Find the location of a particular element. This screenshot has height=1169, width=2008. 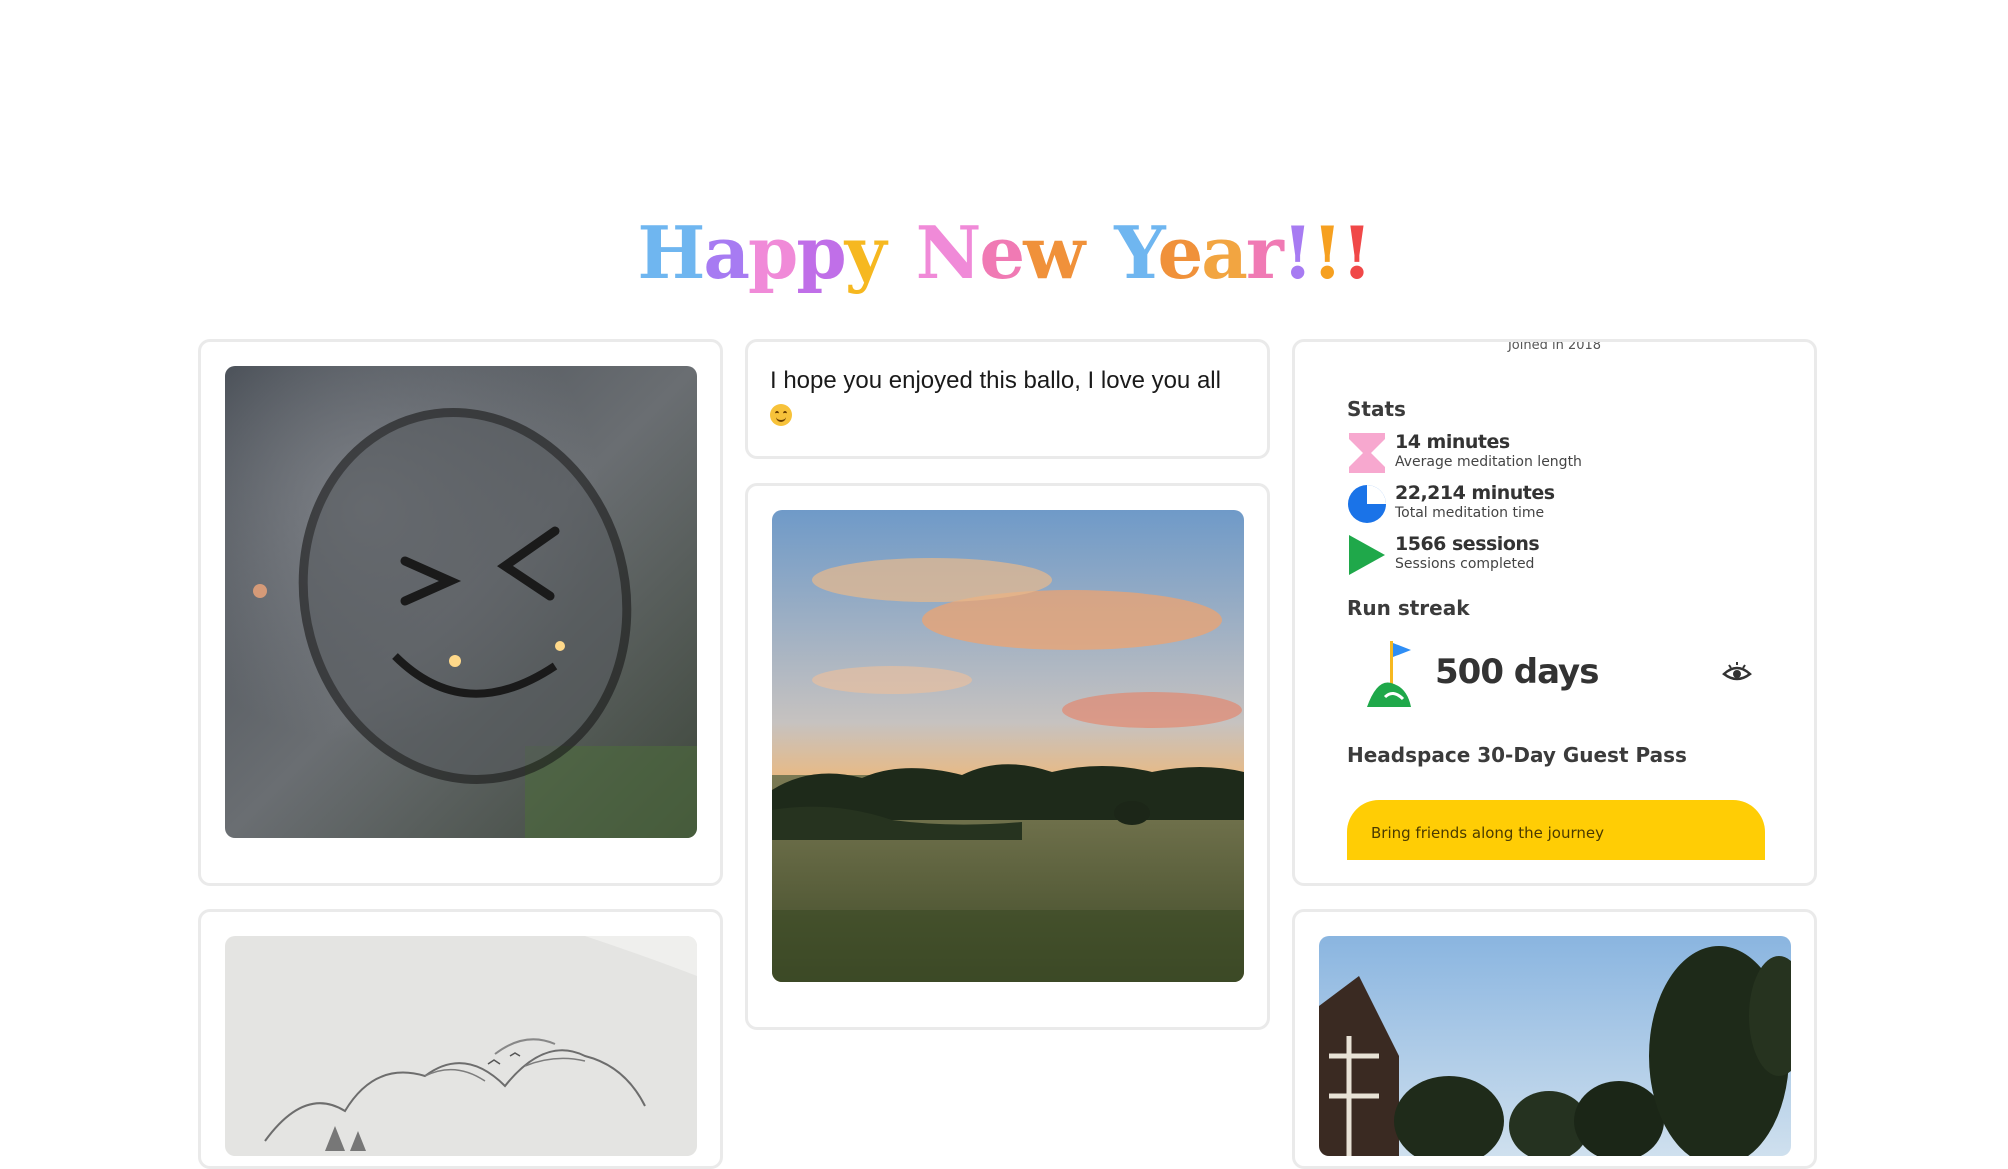

joined-text: Joined in 2018 is located at coordinates (1554, 346).